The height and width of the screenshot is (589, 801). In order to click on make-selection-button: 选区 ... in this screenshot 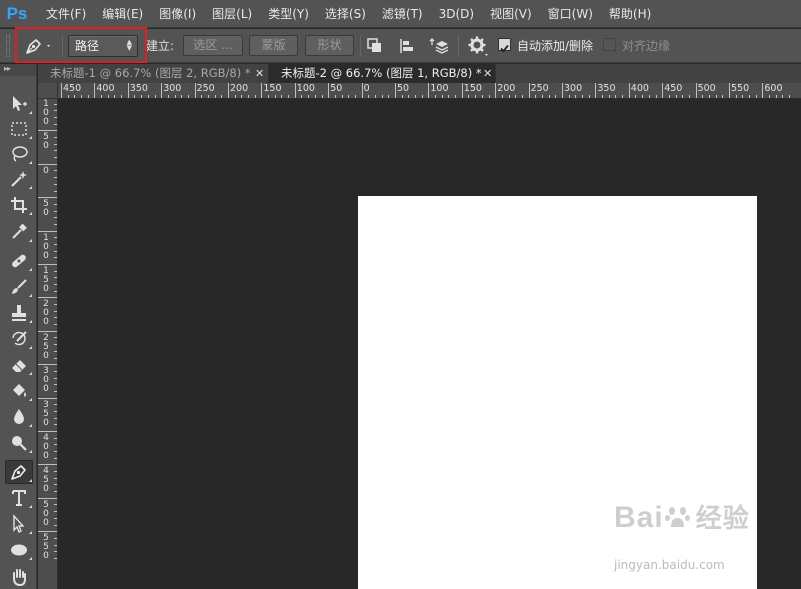, I will do `click(213, 45)`.